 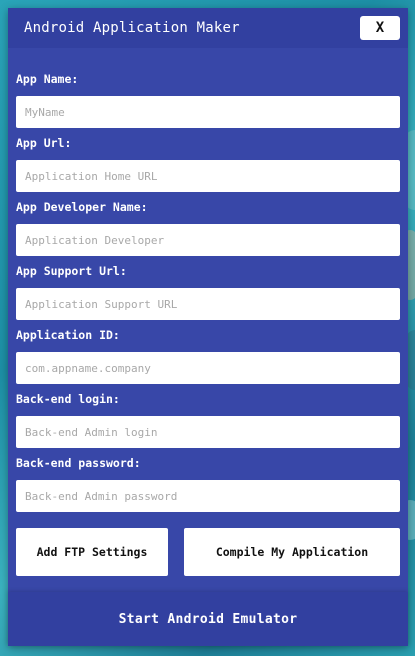 I want to click on action-button-row: Add FTP Settings Compile My Application, so click(x=208, y=552).